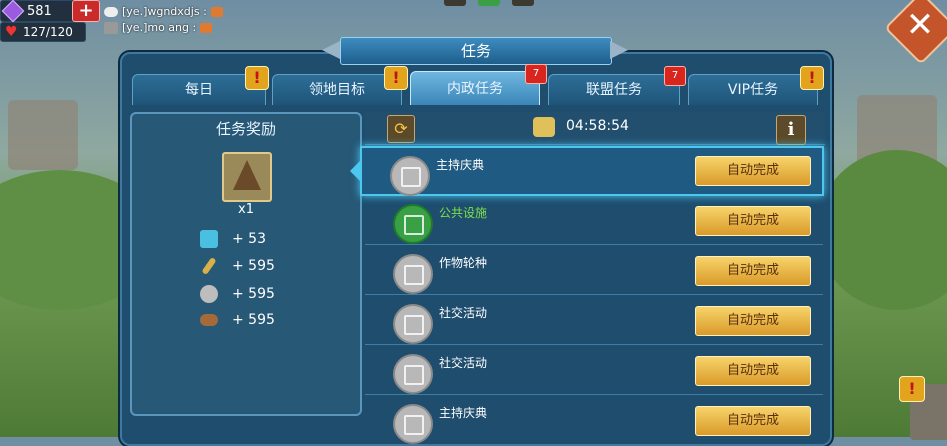 The image size is (947, 446). I want to click on stamina-counter: ♥ 127/120, so click(43, 32).